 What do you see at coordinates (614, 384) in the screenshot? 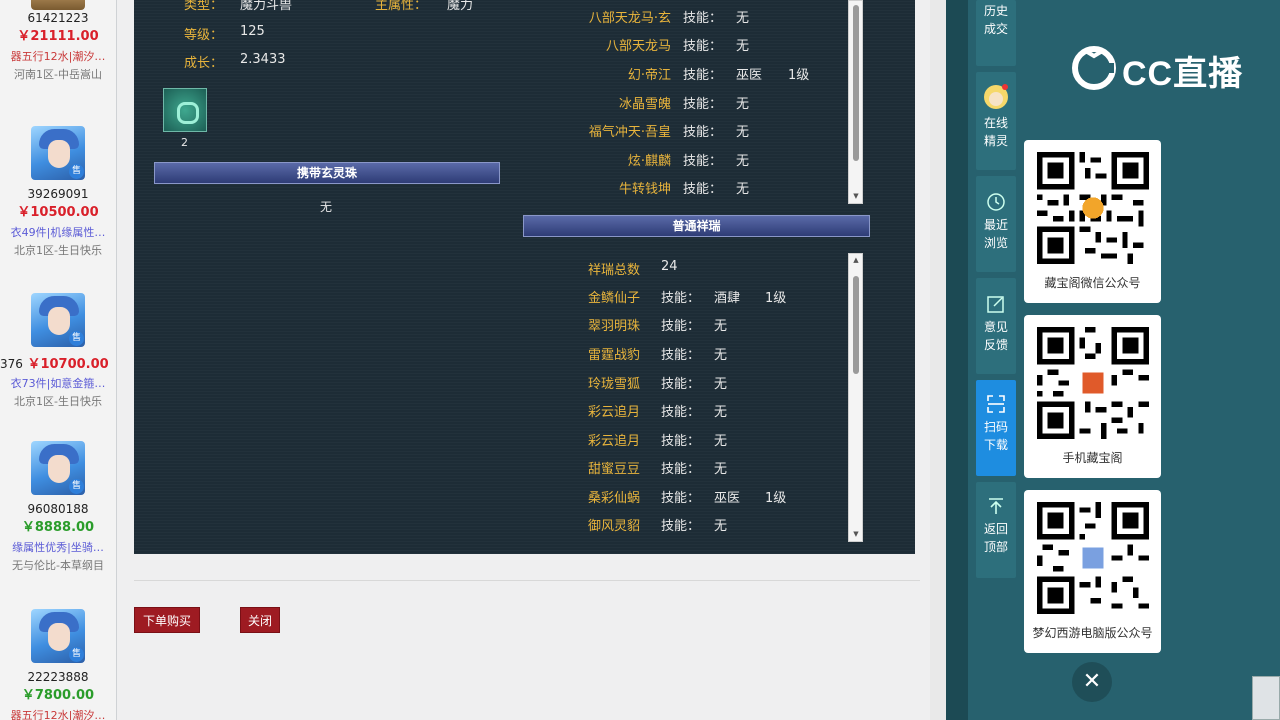
I see `xiangrui-name: 玲珑雪狐` at bounding box center [614, 384].